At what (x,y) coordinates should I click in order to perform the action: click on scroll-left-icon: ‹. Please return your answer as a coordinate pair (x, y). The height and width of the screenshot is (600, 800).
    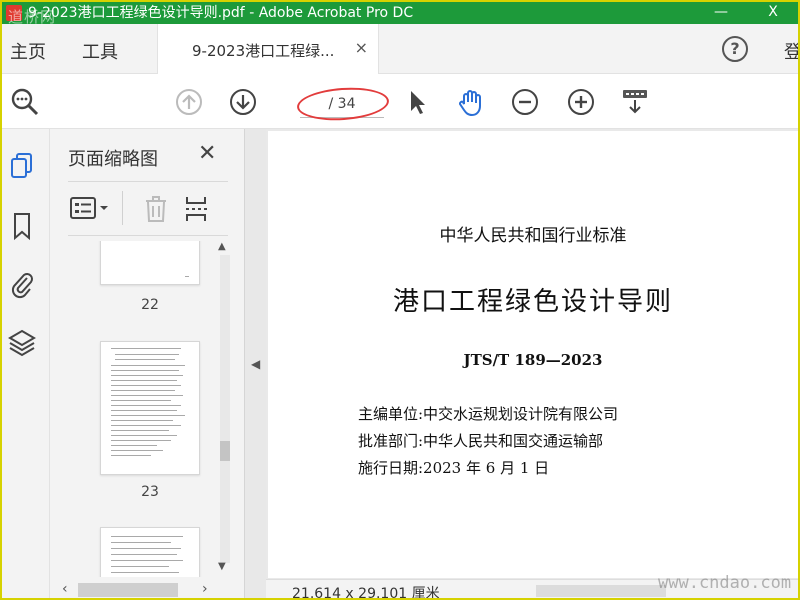
    Looking at the image, I should click on (65, 589).